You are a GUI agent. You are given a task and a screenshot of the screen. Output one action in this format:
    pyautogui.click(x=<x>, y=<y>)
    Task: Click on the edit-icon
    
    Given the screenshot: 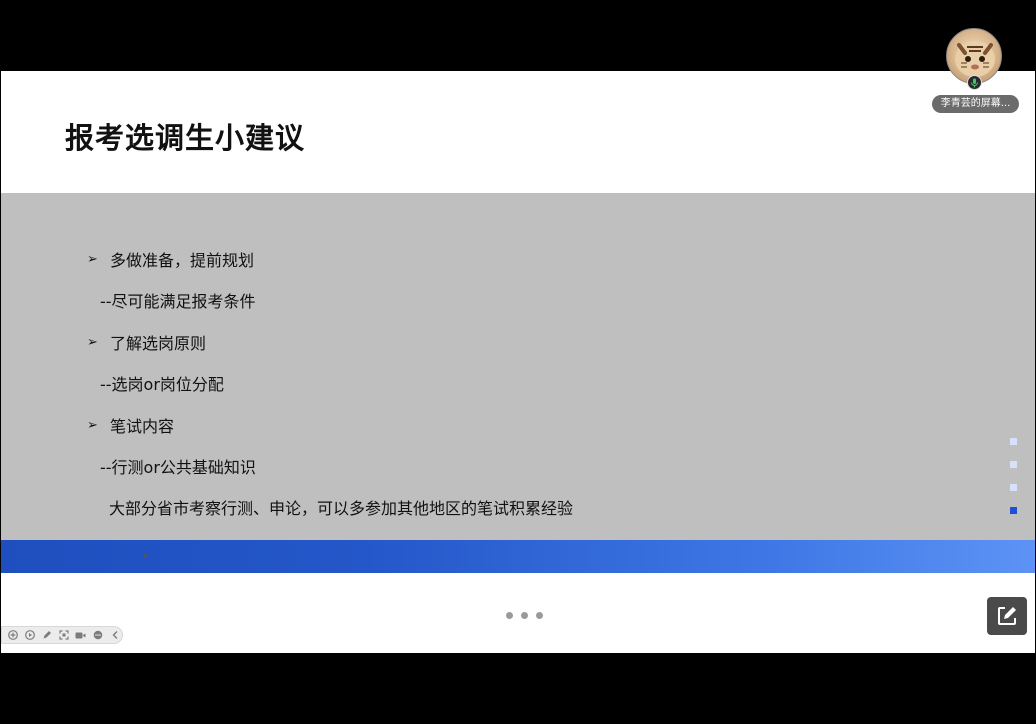 What is the action you would take?
    pyautogui.click(x=1007, y=616)
    